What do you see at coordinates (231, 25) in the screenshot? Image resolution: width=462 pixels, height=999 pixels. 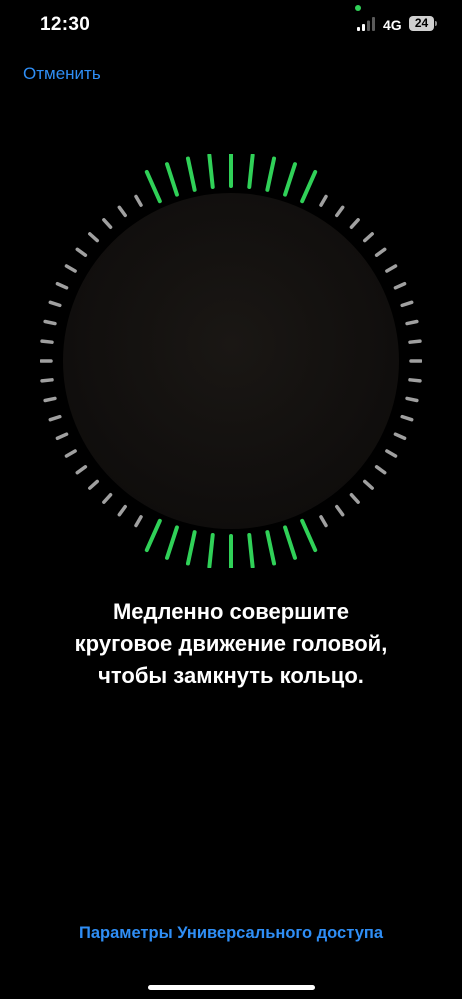 I see `status-bar: 12:30 4G 24` at bounding box center [231, 25].